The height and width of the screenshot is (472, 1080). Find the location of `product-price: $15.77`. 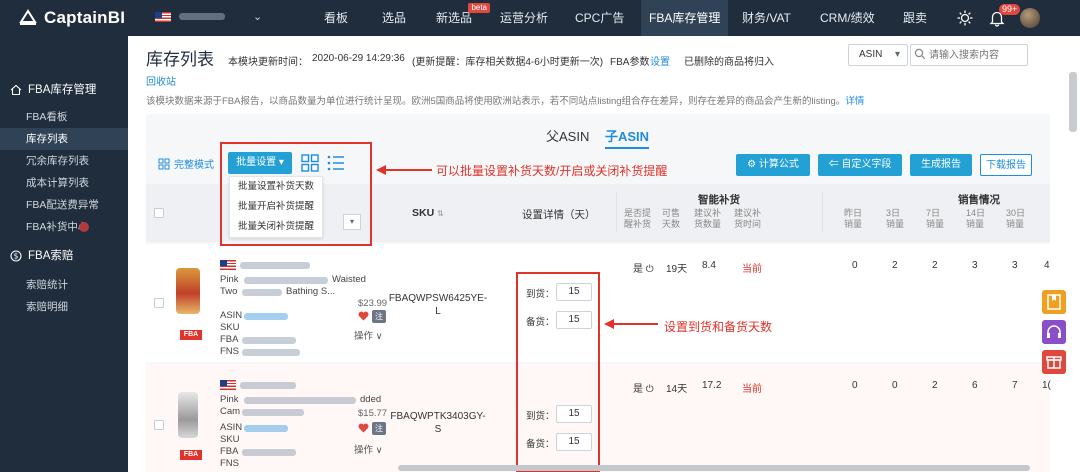

product-price: $15.77 is located at coordinates (373, 413).